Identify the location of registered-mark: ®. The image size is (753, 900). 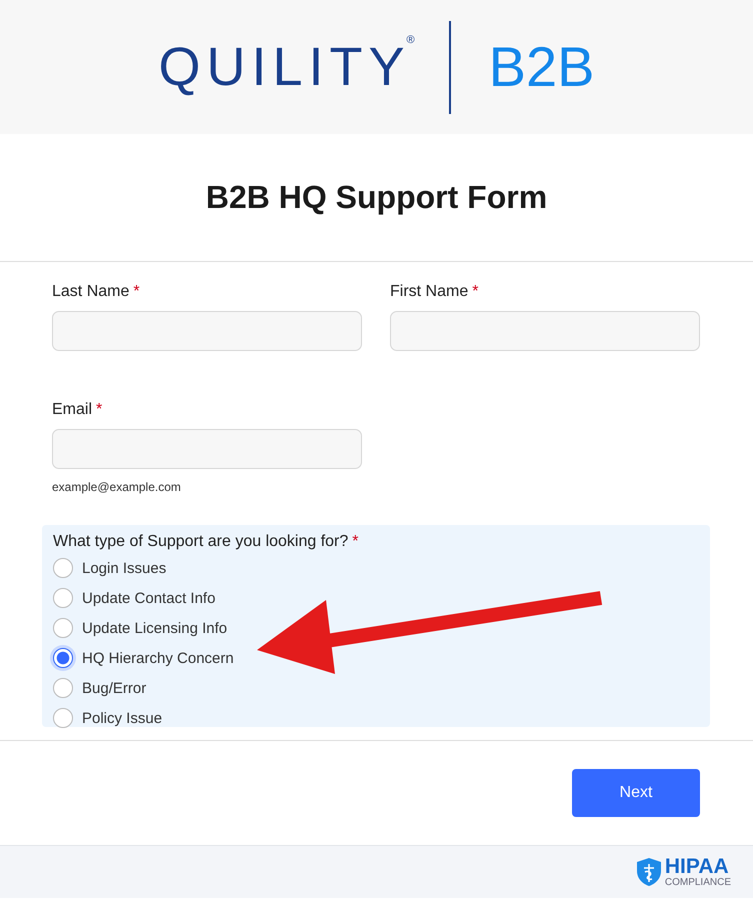
(410, 40).